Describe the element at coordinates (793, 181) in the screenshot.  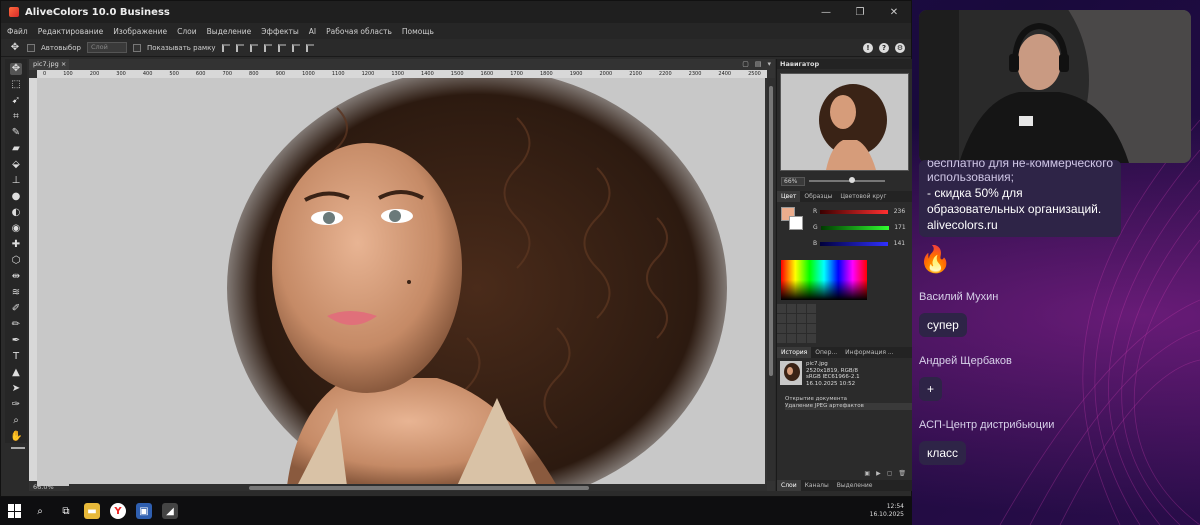
I see `navigator-zoom-value: 66%` at that location.